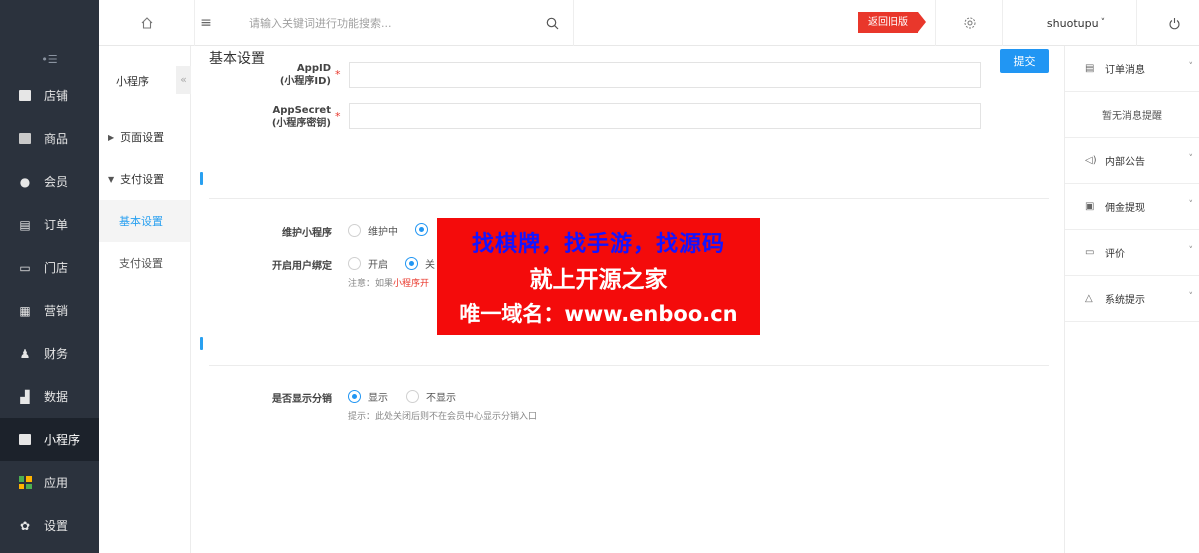  Describe the element at coordinates (25, 525) in the screenshot. I see `settings-icon: ✿` at that location.